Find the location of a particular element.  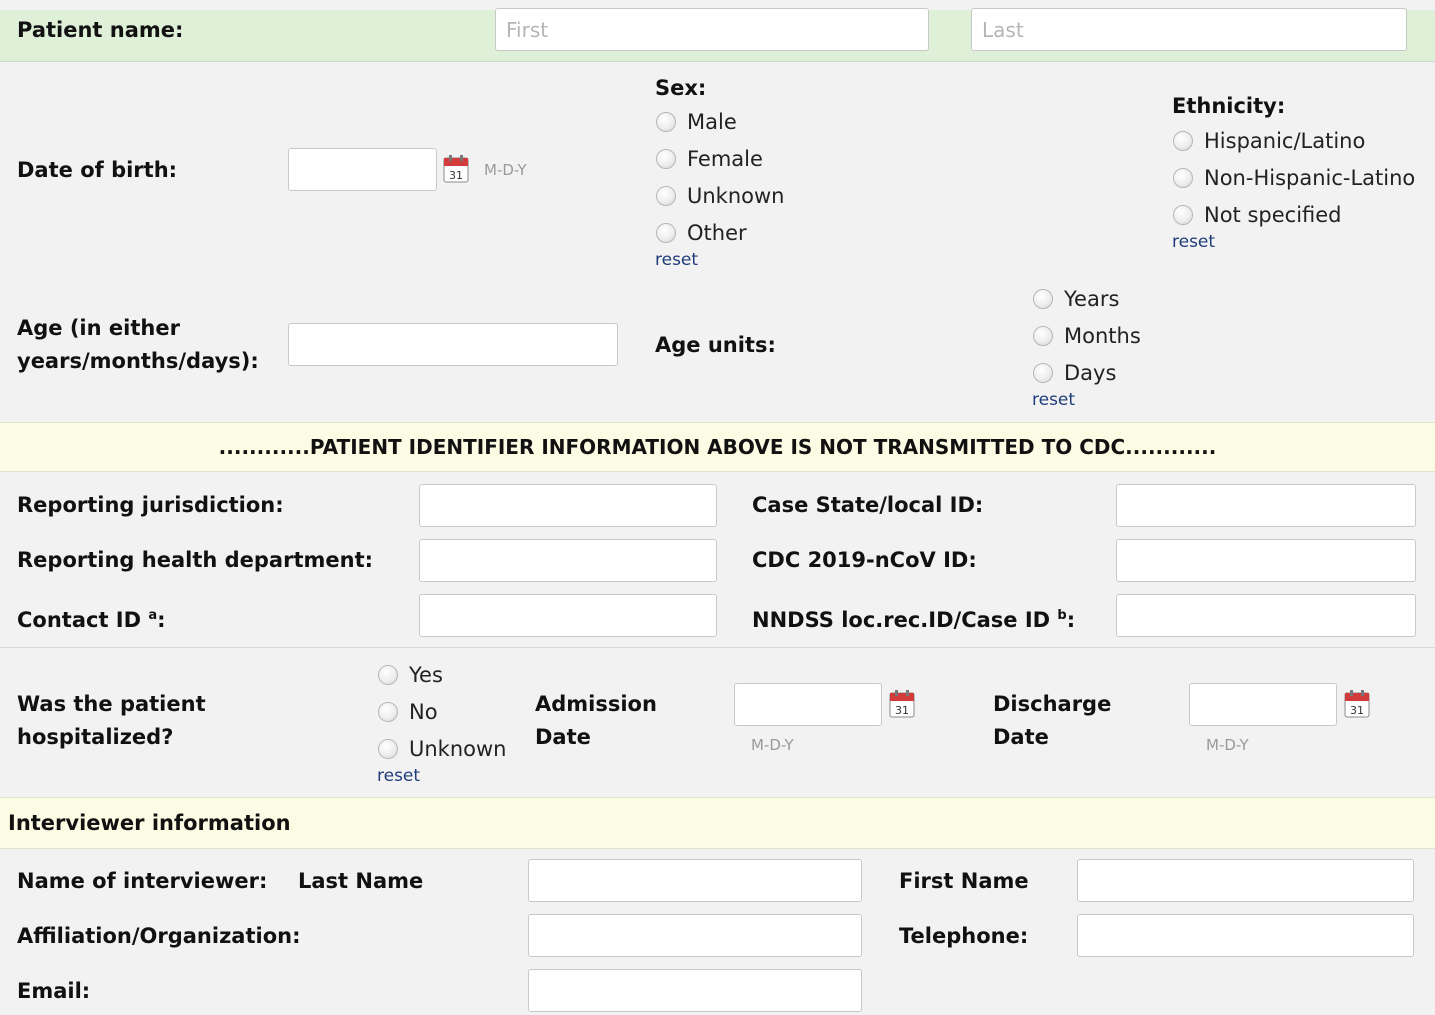

contact-id-input is located at coordinates (568, 615).